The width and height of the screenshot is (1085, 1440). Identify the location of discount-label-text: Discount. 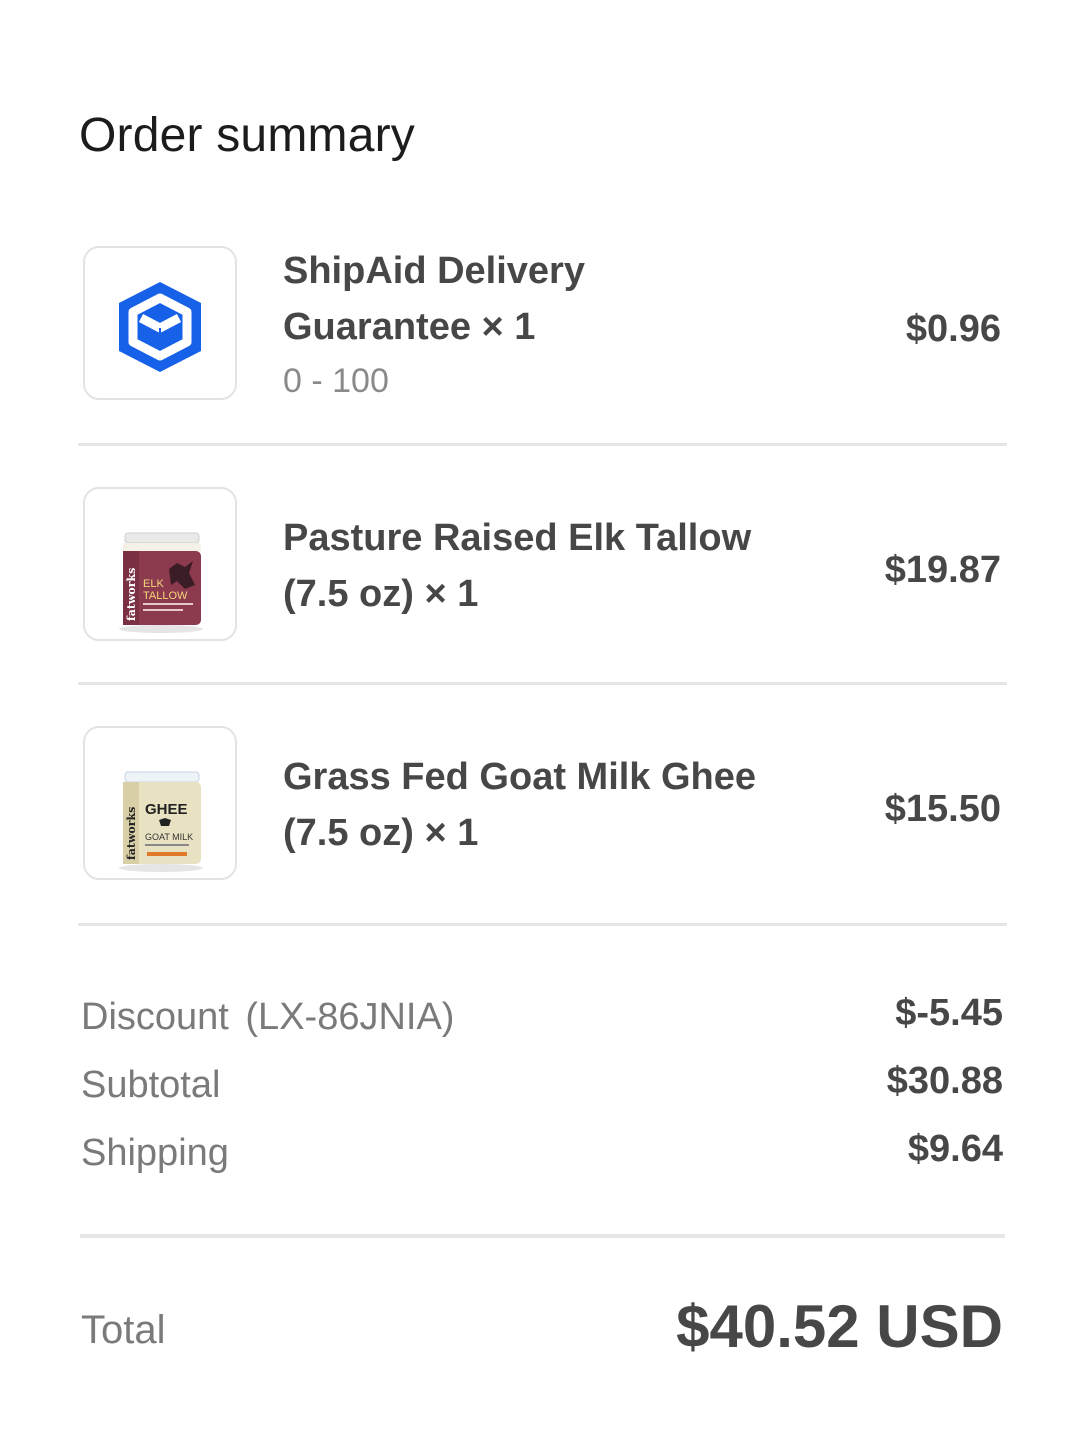
(155, 1017).